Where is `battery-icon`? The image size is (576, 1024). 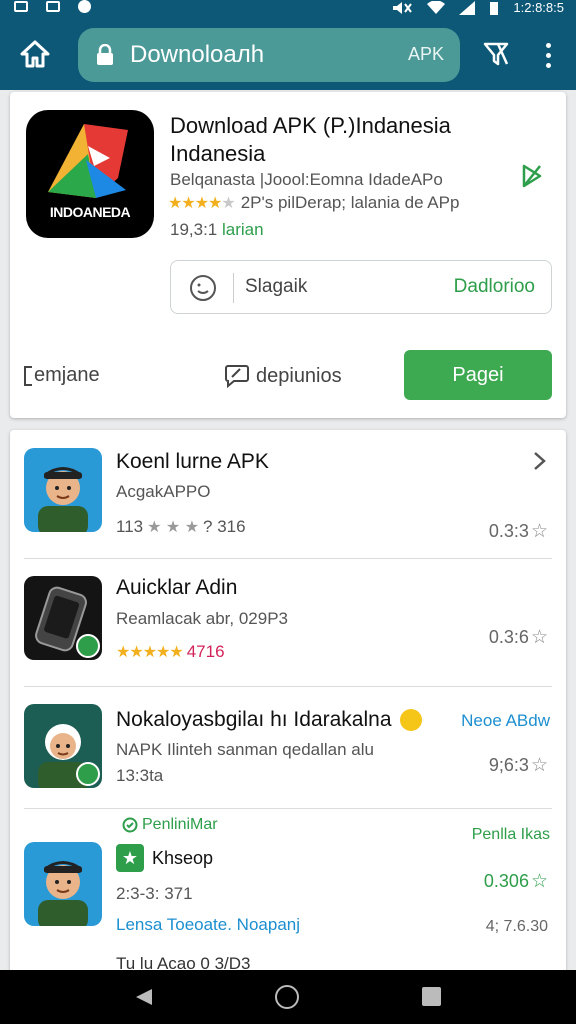
battery-icon is located at coordinates (494, 8).